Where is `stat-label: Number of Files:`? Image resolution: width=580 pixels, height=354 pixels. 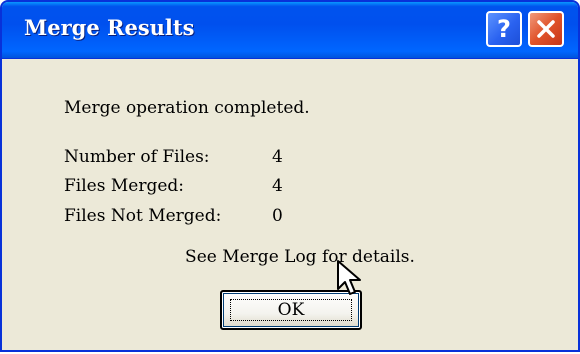
stat-label: Number of Files: is located at coordinates (137, 157).